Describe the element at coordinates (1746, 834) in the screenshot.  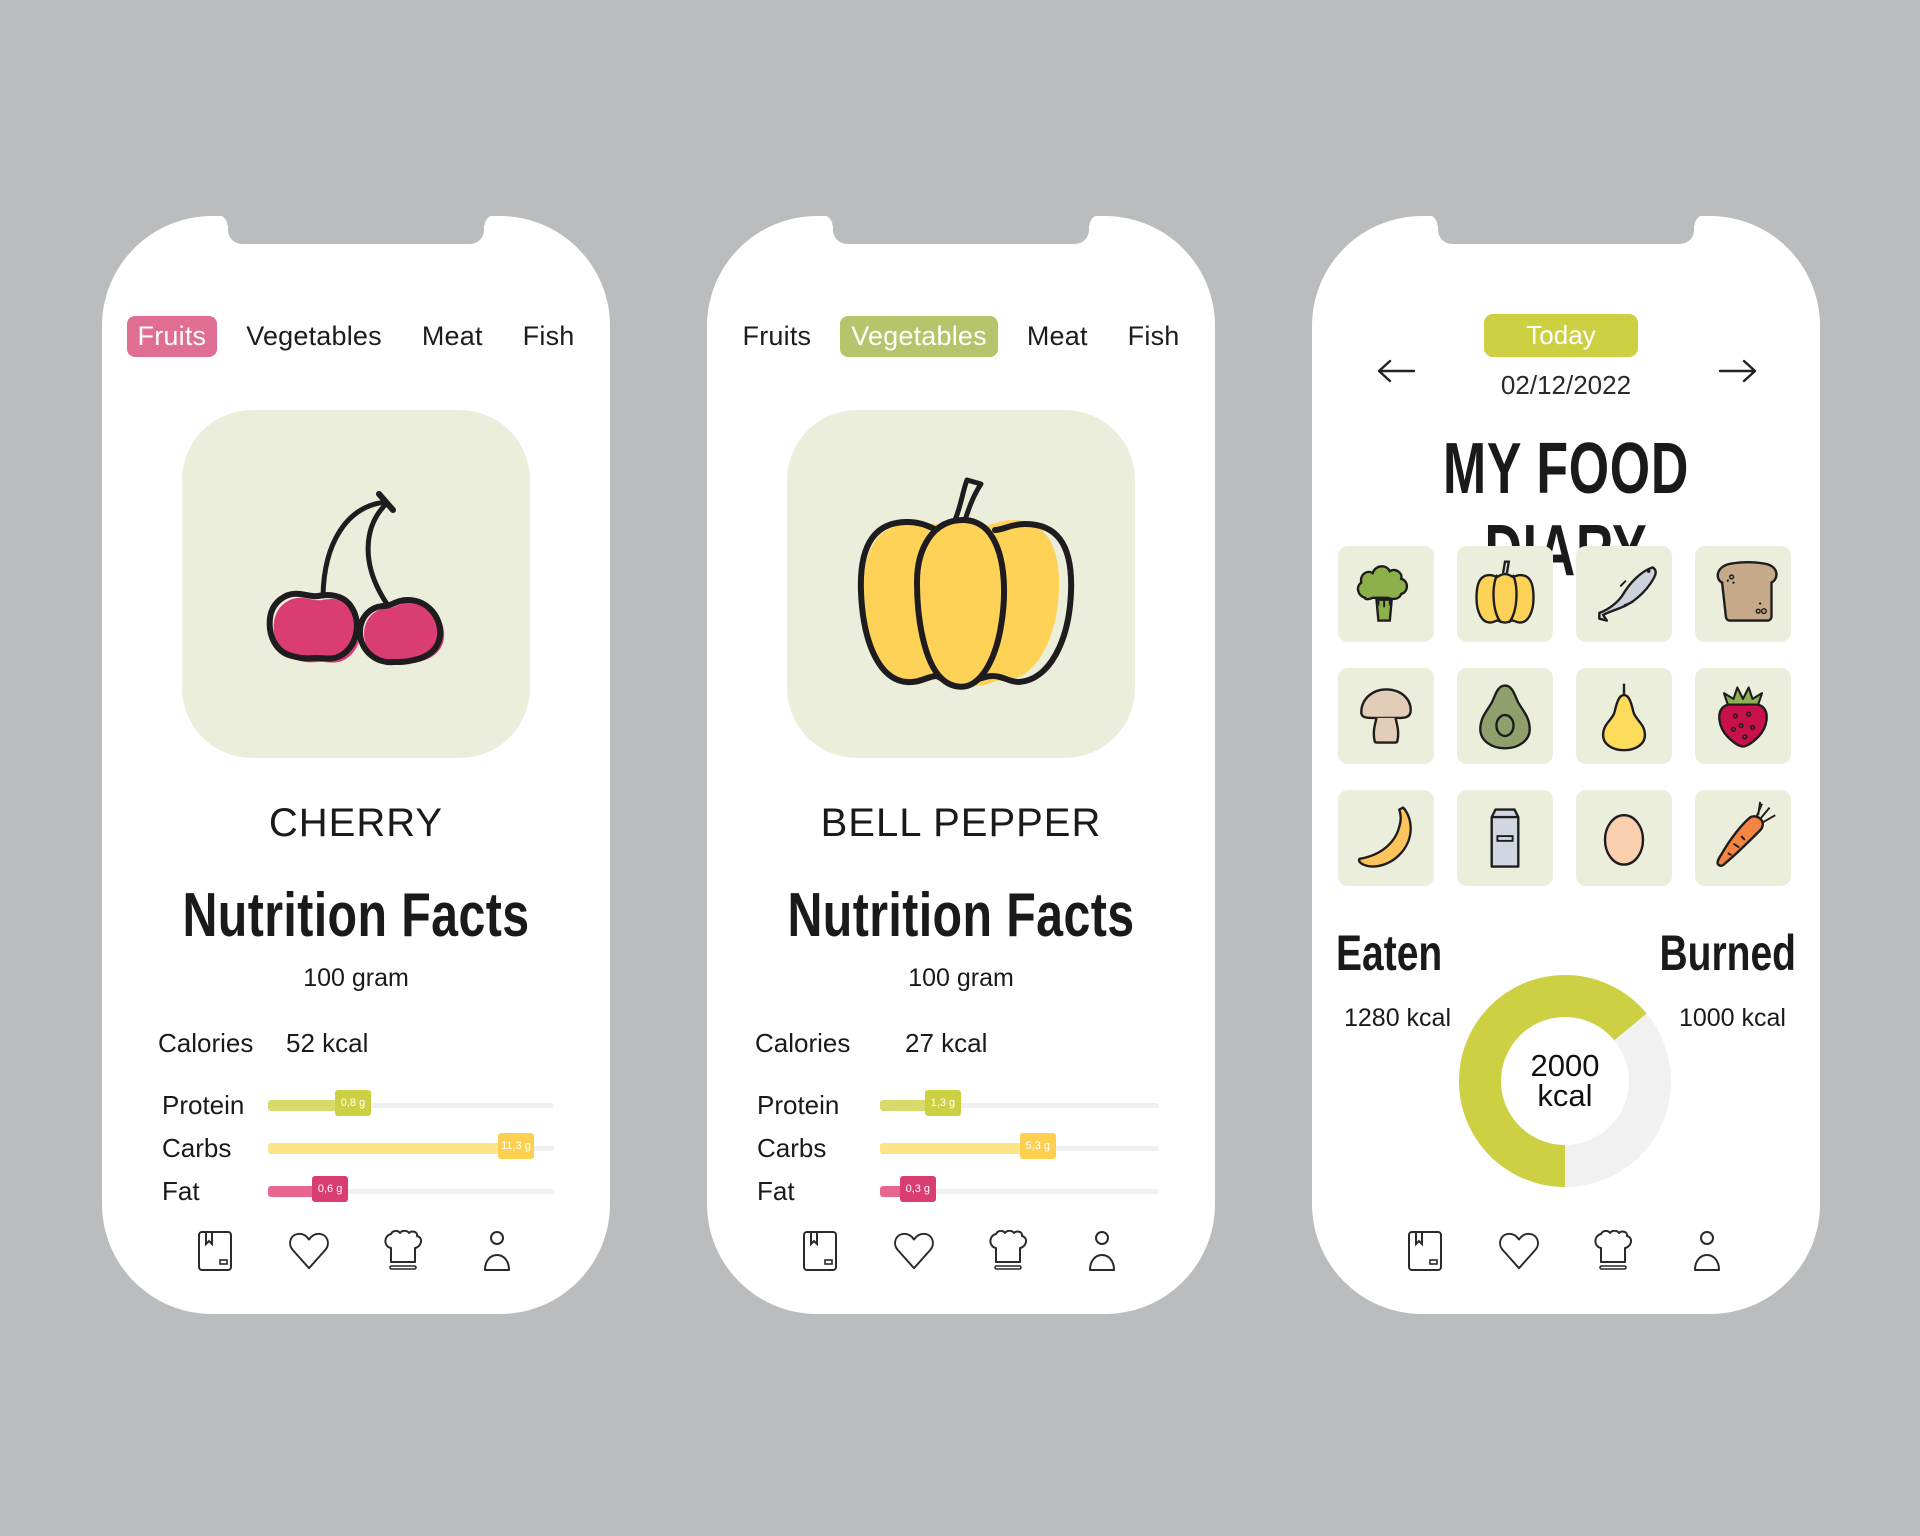
I see `carrot-icon` at that location.